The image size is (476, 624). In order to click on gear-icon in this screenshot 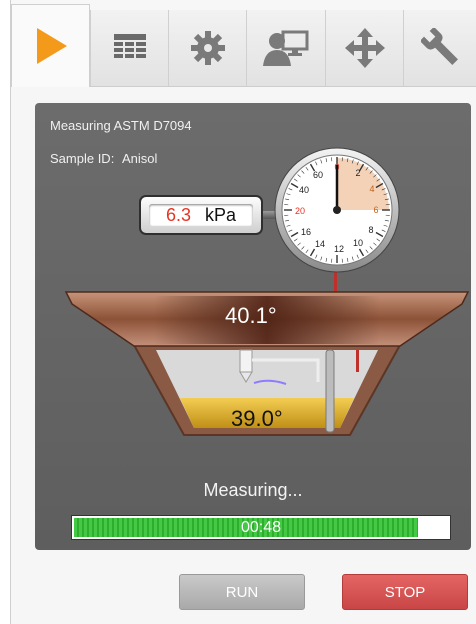, I will do `click(207, 48)`.